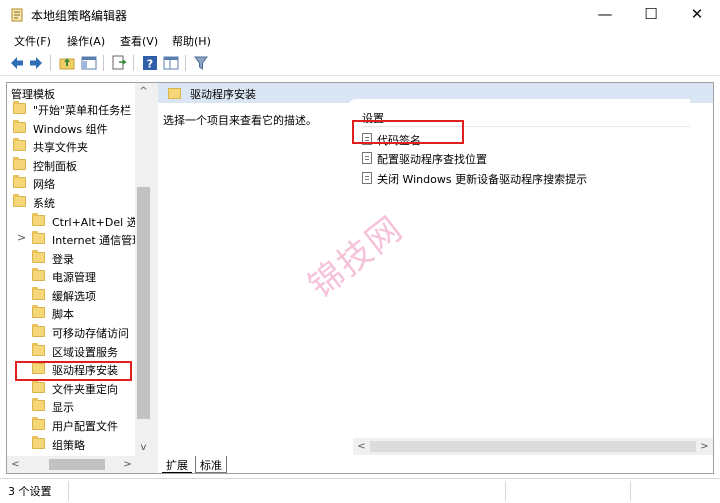  I want to click on tree-item-ctrl-alt-del: Ctrl+Alt+Del 选项, so click(78, 221).